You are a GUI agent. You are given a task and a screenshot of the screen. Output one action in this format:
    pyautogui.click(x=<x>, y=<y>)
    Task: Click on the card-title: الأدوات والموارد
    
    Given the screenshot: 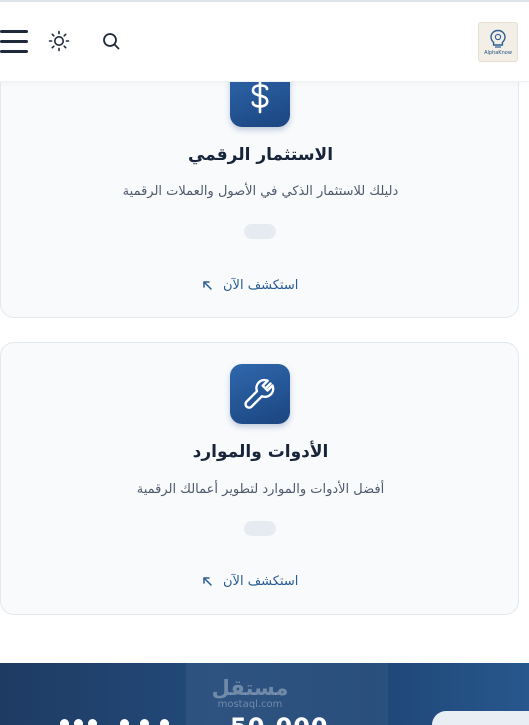 What is the action you would take?
    pyautogui.click(x=260, y=452)
    